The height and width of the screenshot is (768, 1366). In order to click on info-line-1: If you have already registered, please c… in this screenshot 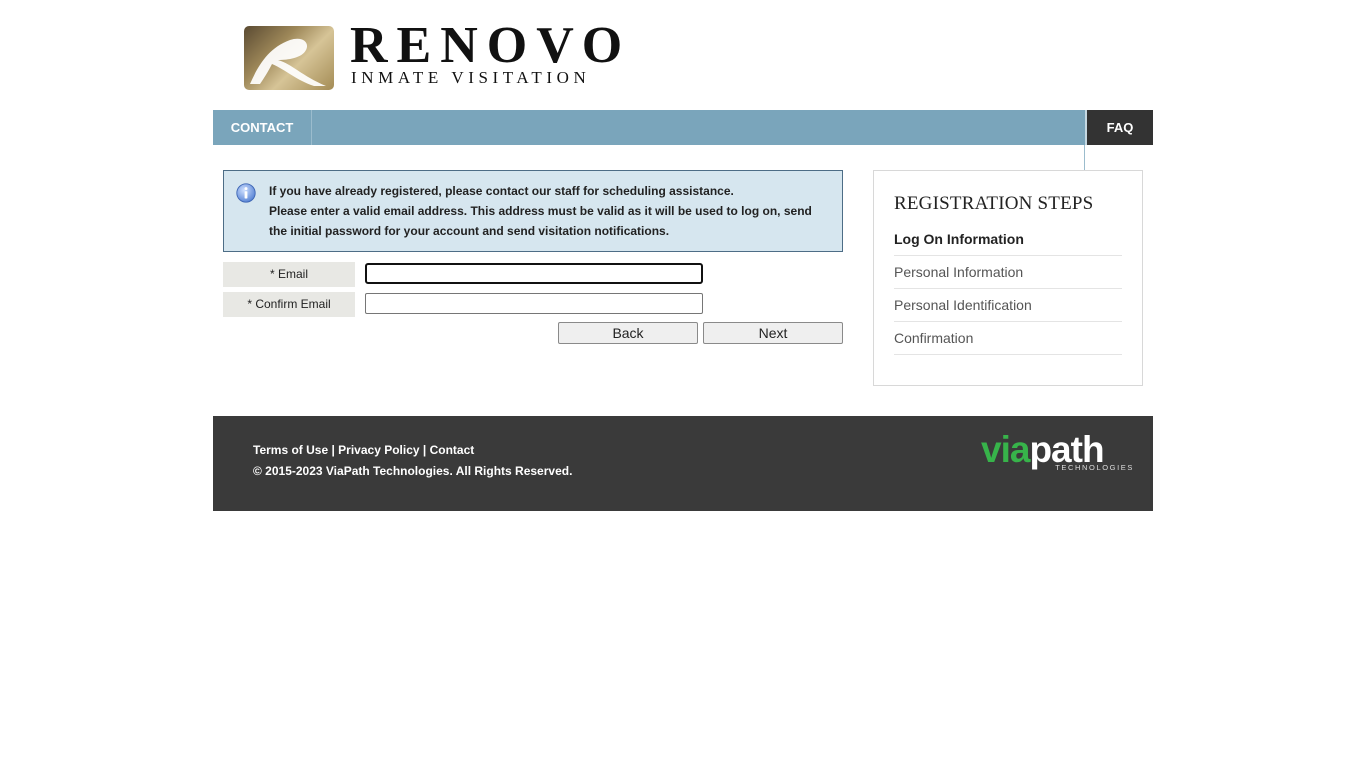, I will do `click(501, 191)`.